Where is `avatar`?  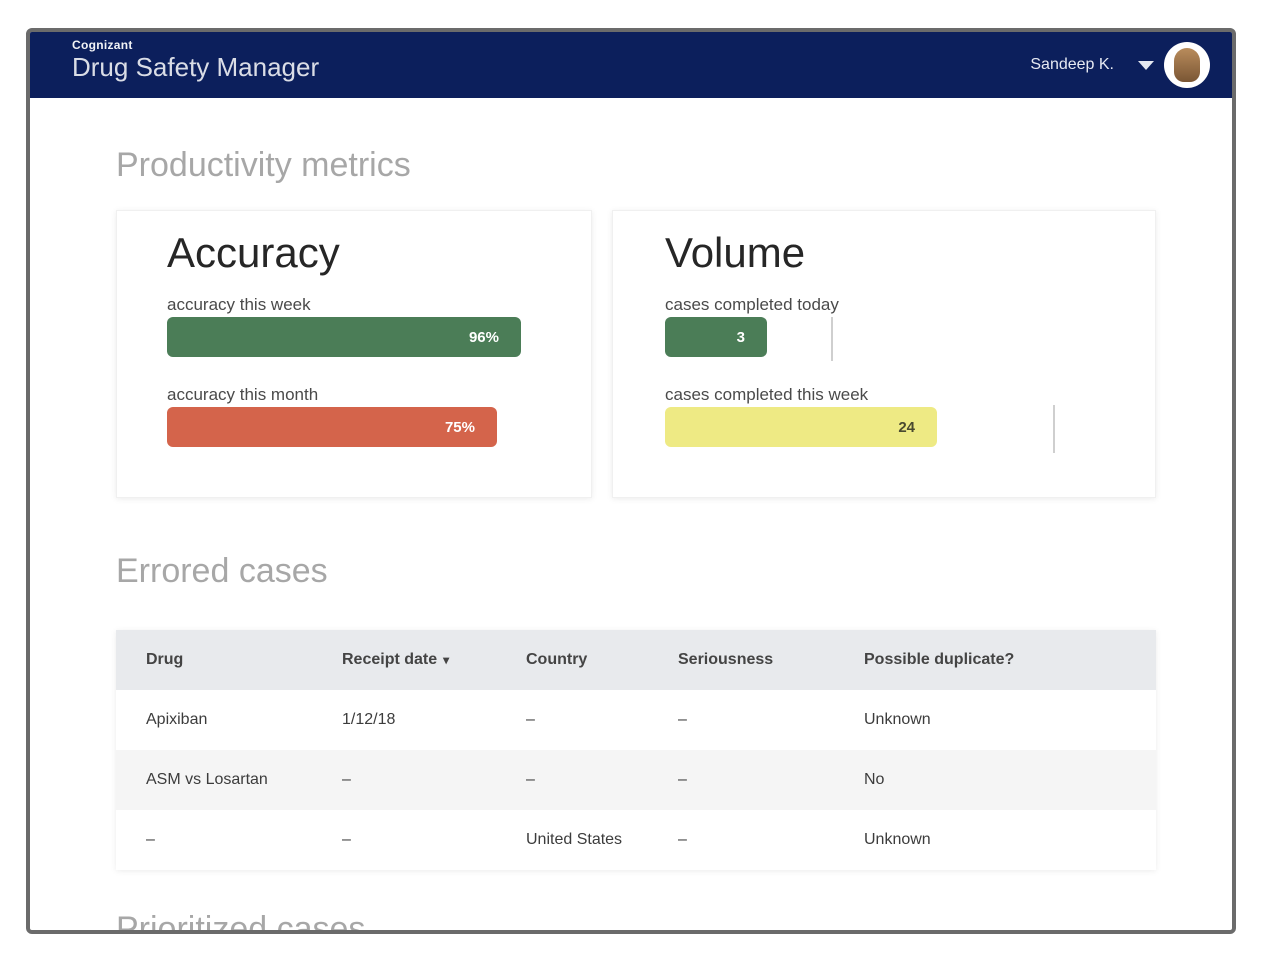 avatar is located at coordinates (1187, 65).